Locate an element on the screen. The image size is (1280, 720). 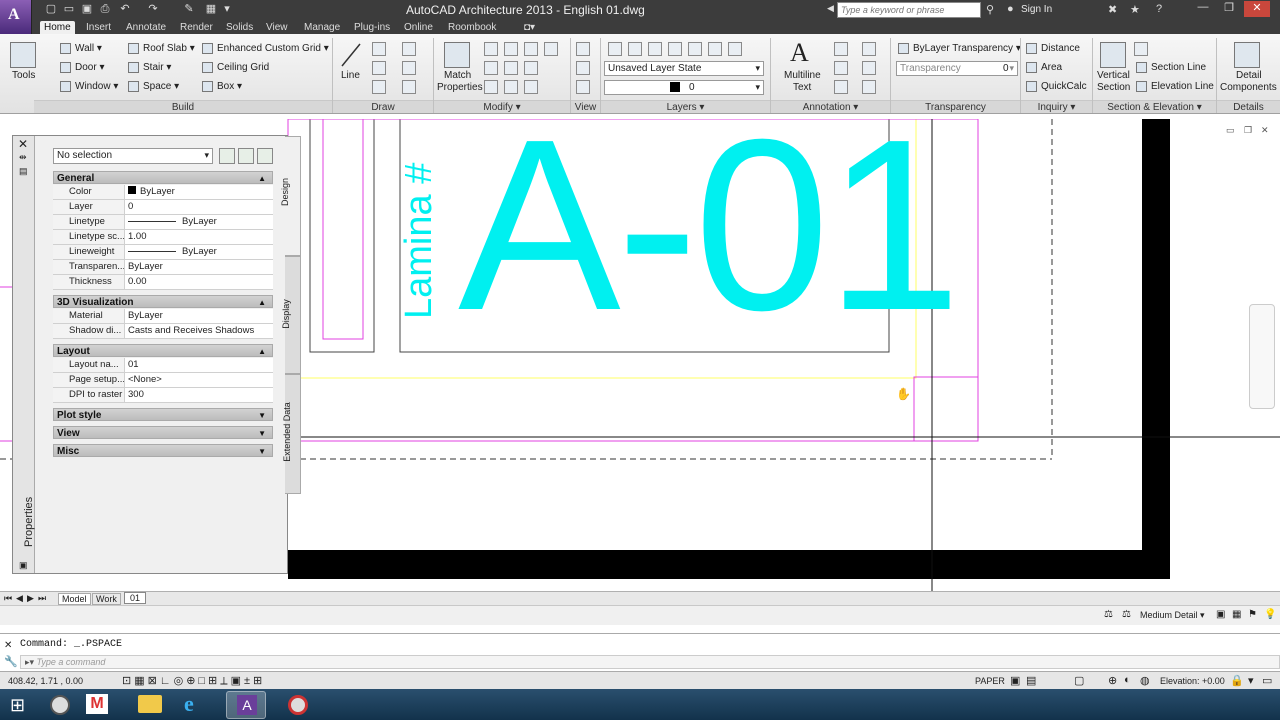
section-general: General ▲ is located at coordinates (163, 177).